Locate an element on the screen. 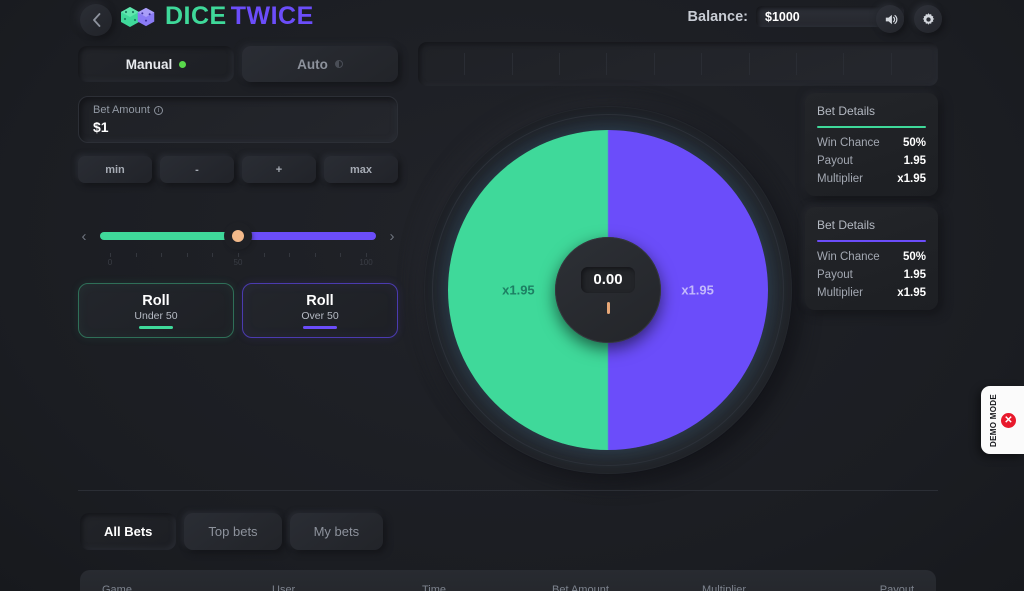 The image size is (1024, 591). tab-auto-label: Auto is located at coordinates (312, 64).